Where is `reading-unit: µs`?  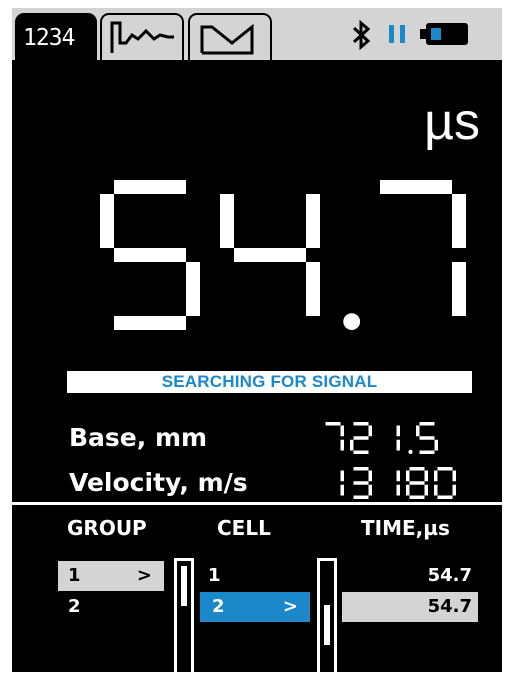
reading-unit: µs is located at coordinates (452, 122).